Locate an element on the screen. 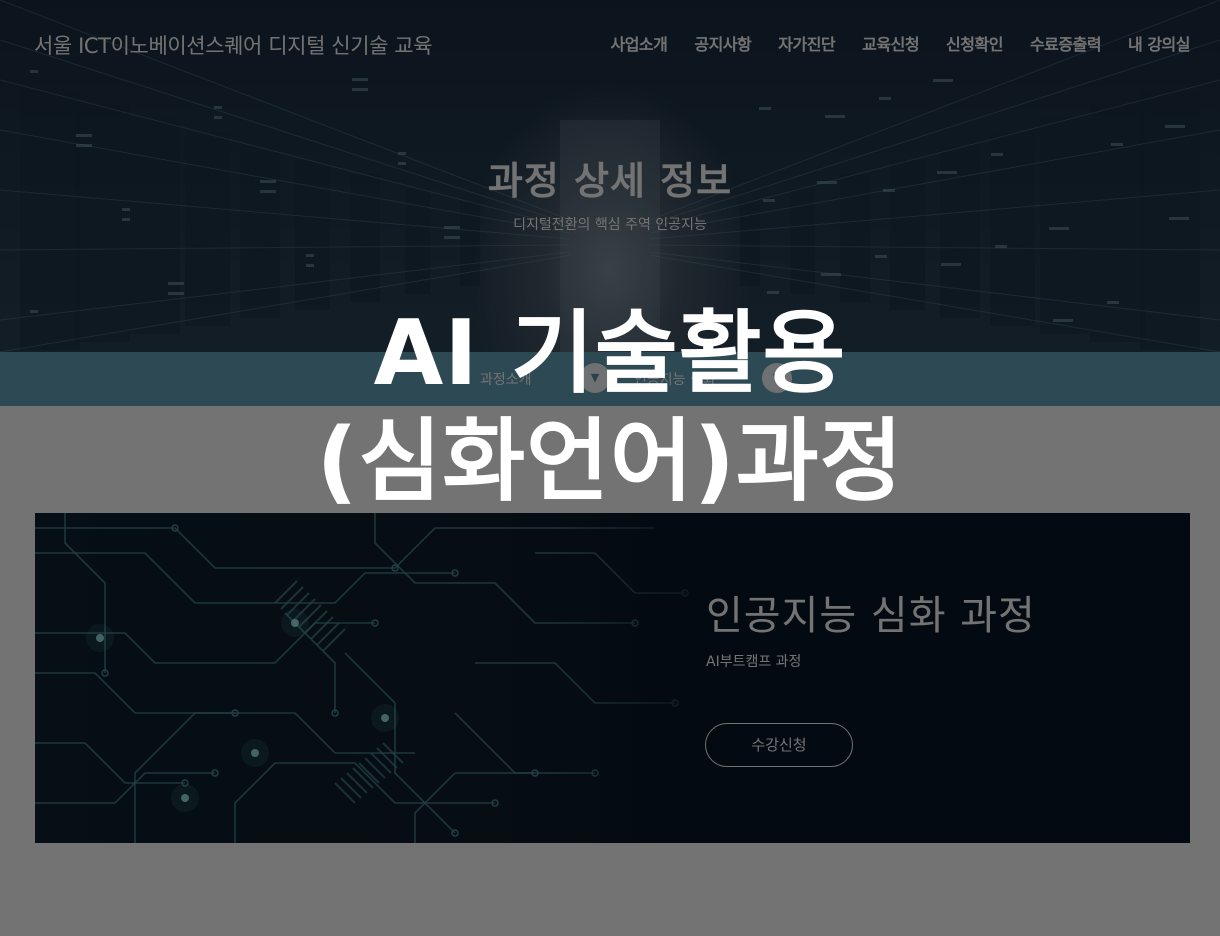 This screenshot has height=936, width=1220. site-title: 서울 ICT이노베이션스퀘어 디지털 신기술 교육 is located at coordinates (233, 45).